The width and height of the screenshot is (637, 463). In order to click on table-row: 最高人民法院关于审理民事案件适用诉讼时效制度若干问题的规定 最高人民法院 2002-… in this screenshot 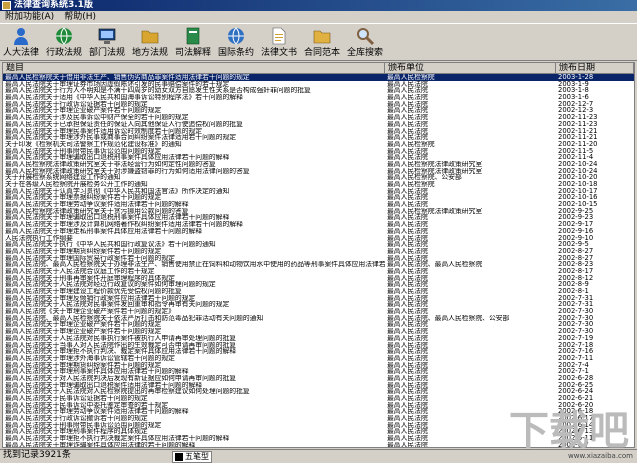, I will do `click(318, 131)`.